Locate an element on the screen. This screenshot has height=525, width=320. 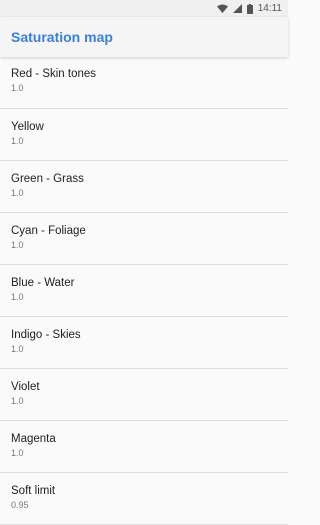
setting-label: Indigo - Skies is located at coordinates (46, 335).